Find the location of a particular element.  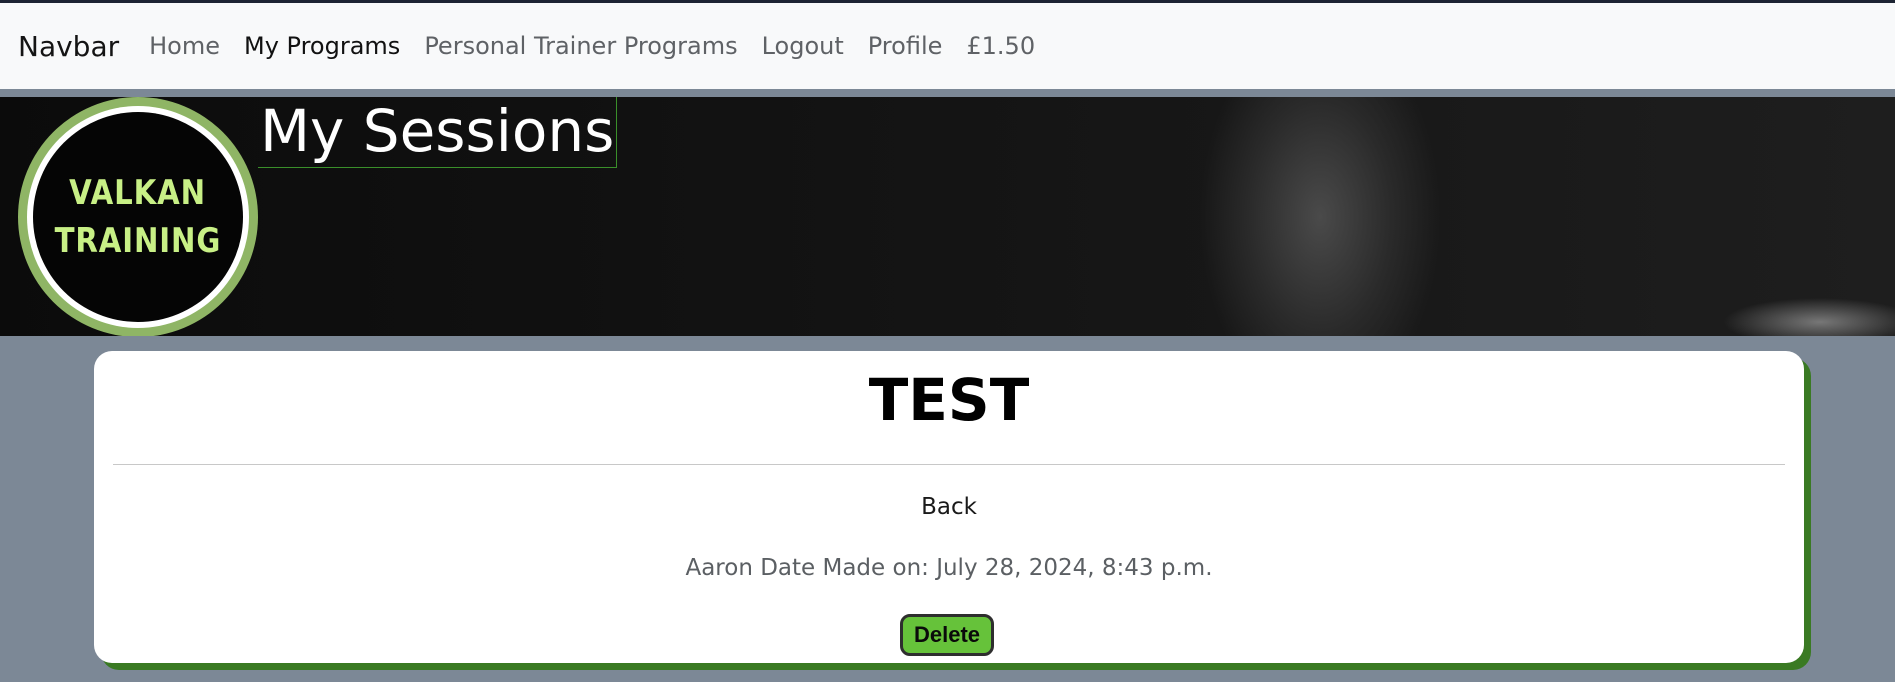

back-link: Back is located at coordinates (949, 507).